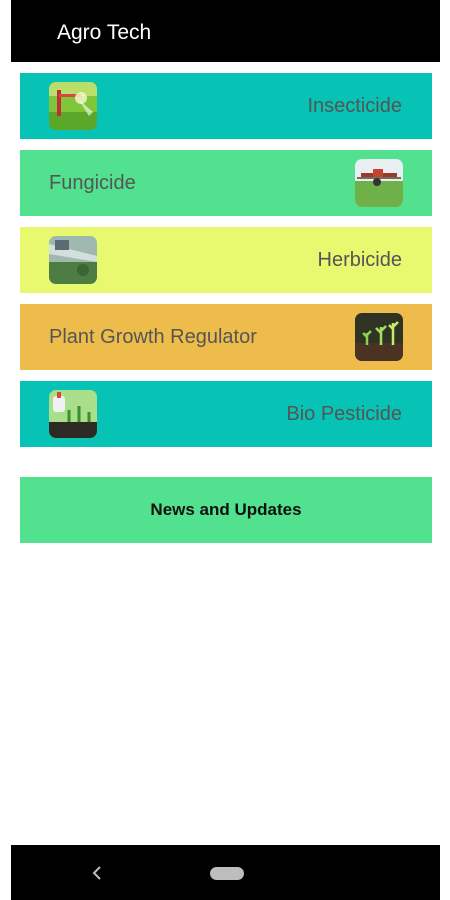  Describe the element at coordinates (97, 873) in the screenshot. I see `back-chevron-icon` at that location.